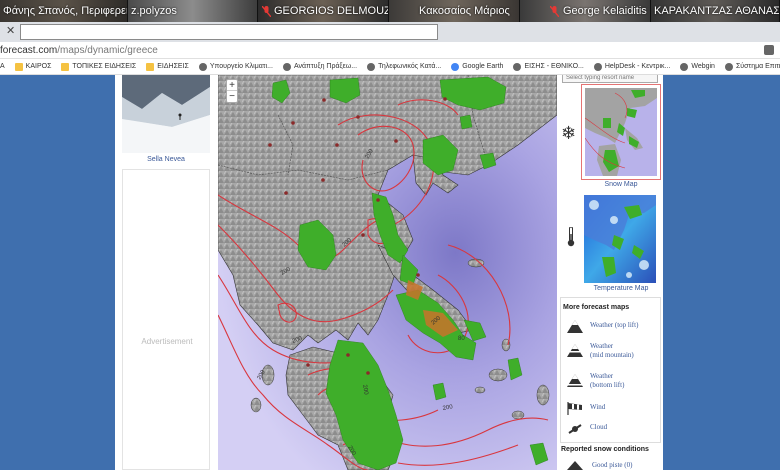 The width and height of the screenshot is (780, 470). Describe the element at coordinates (154, 11) in the screenshot. I see `participant-name: z.polyzos` at that location.